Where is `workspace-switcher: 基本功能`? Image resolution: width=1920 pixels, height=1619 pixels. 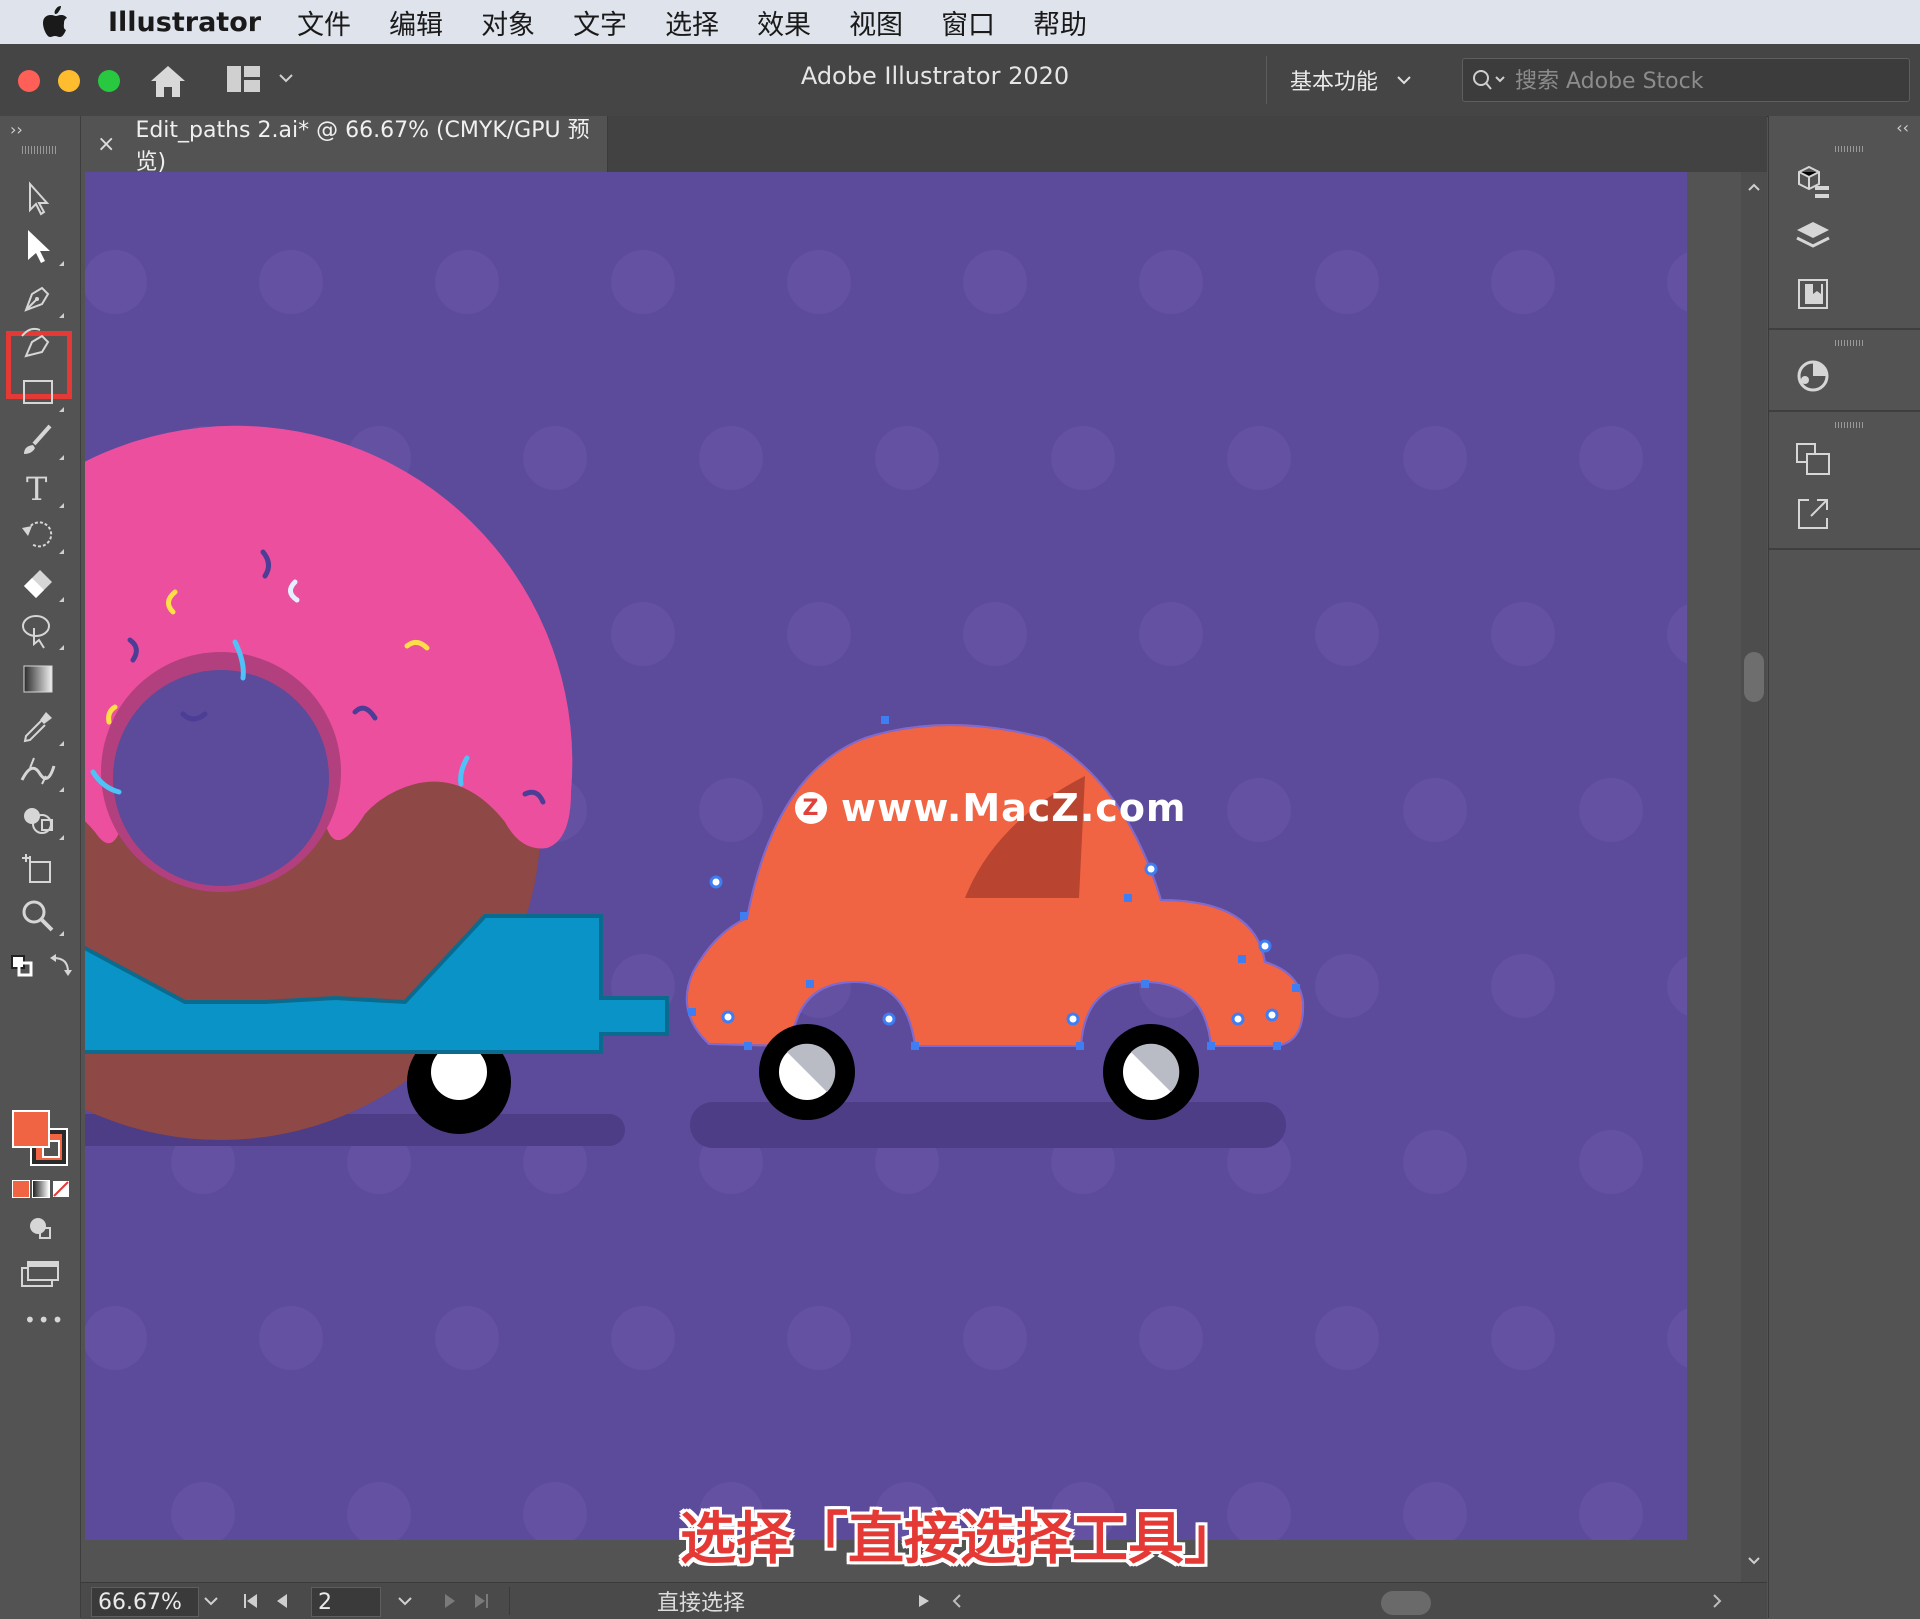 workspace-switcher: 基本功能 is located at coordinates (1351, 80).